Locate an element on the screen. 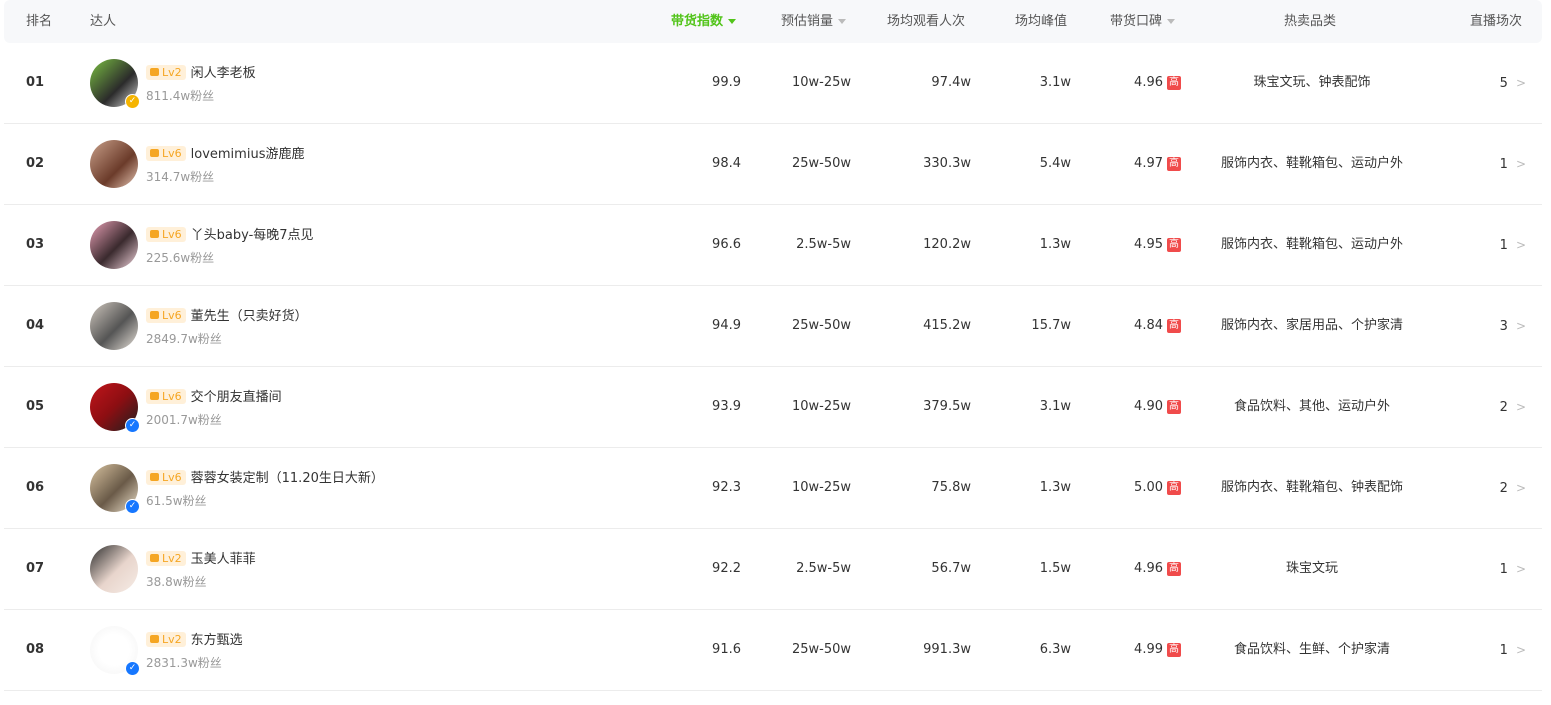  level-badge: Lv2 is located at coordinates (166, 72).